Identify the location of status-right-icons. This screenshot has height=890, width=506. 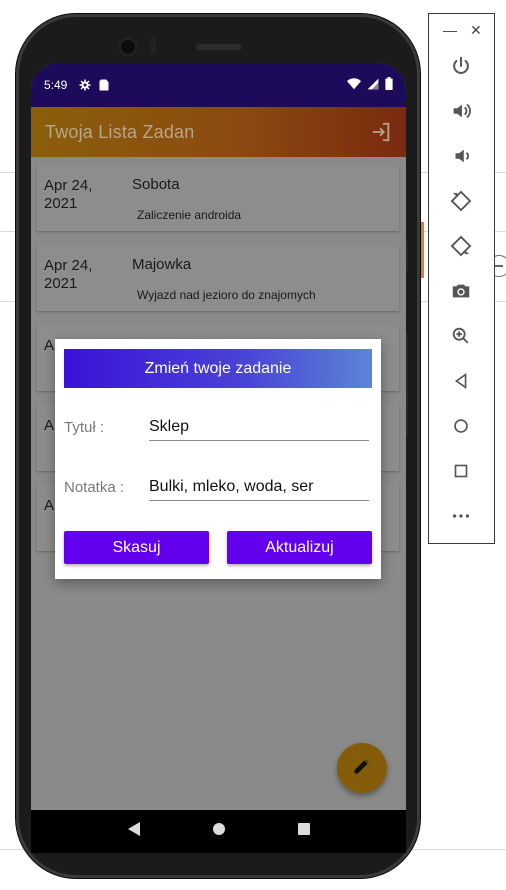
(370, 85).